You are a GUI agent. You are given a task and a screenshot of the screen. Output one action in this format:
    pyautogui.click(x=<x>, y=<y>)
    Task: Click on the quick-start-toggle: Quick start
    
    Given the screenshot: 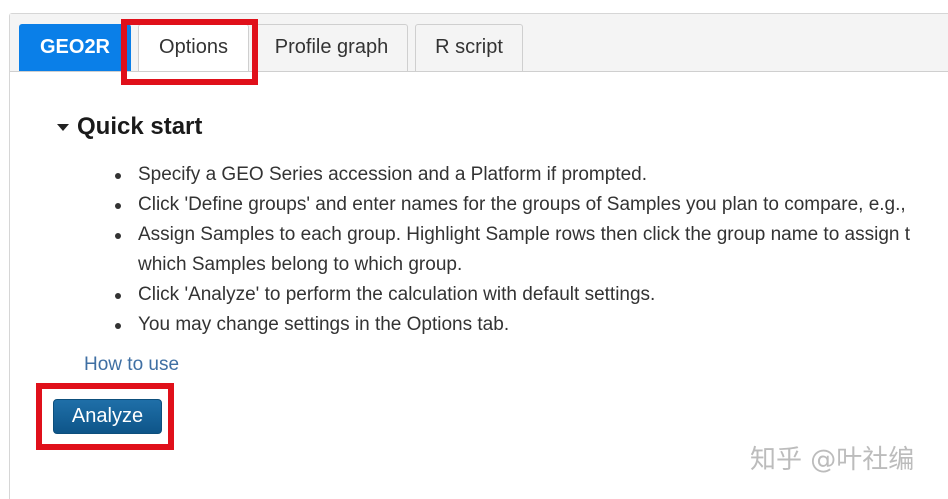 What is the action you would take?
    pyautogui.click(x=129, y=127)
    